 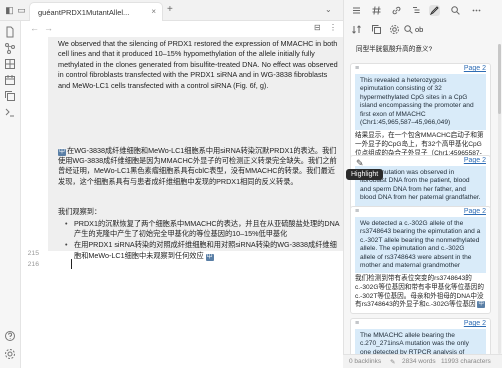 What do you see at coordinates (408, 29) in the screenshot?
I see `filter-search-icon` at bounding box center [408, 29].